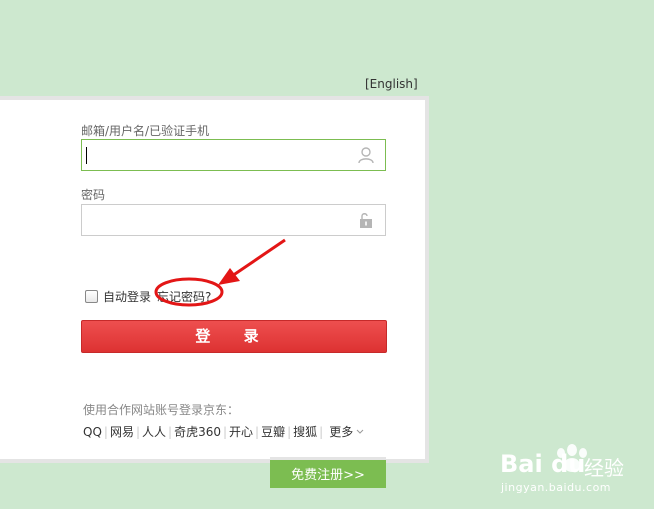  I want to click on auto-login-checkbox: 自动登录, so click(118, 296).